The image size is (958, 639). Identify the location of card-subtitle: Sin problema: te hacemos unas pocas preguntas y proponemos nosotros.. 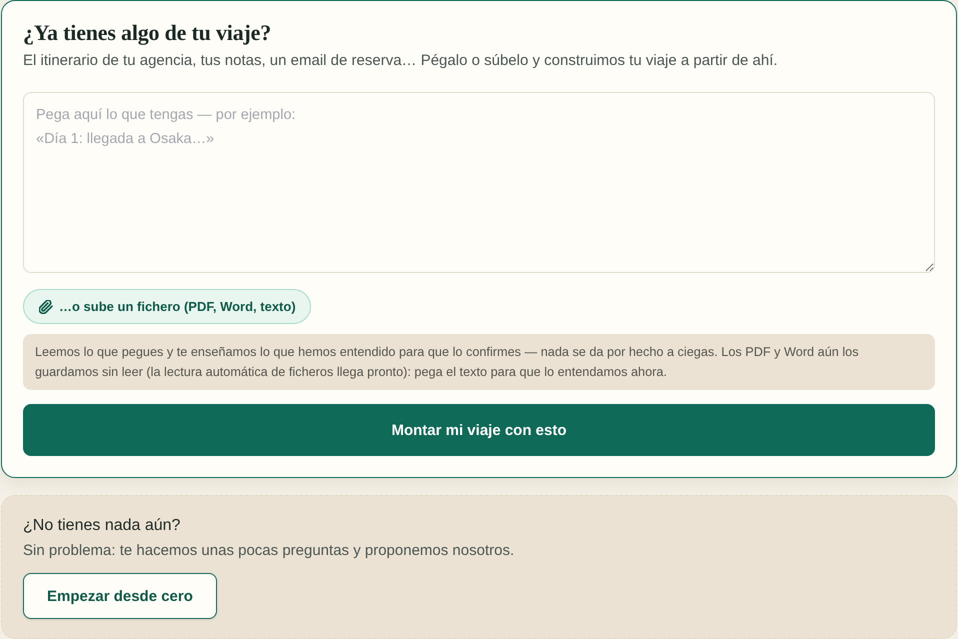
(269, 551).